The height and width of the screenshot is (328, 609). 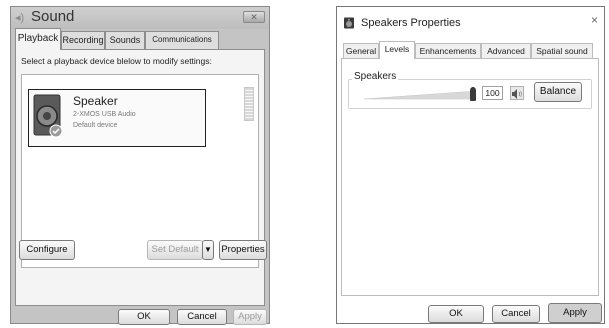 I want to click on tab-spatial-sound: Spatial sound, so click(x=562, y=51).